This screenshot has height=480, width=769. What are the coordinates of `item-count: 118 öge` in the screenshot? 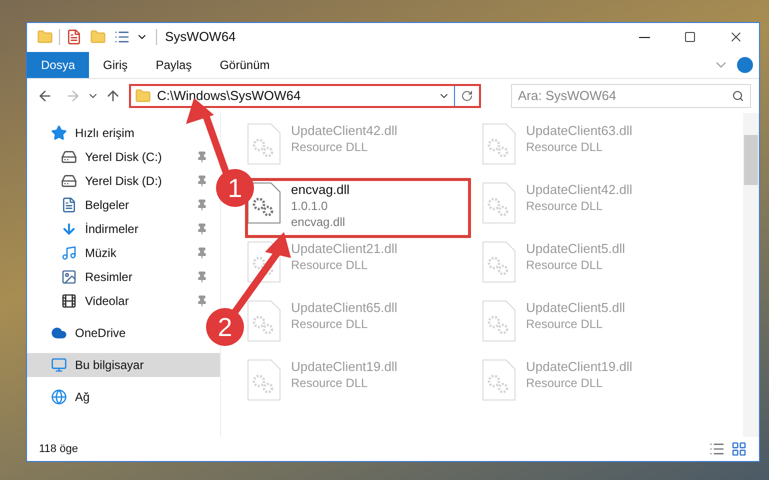 It's located at (59, 449).